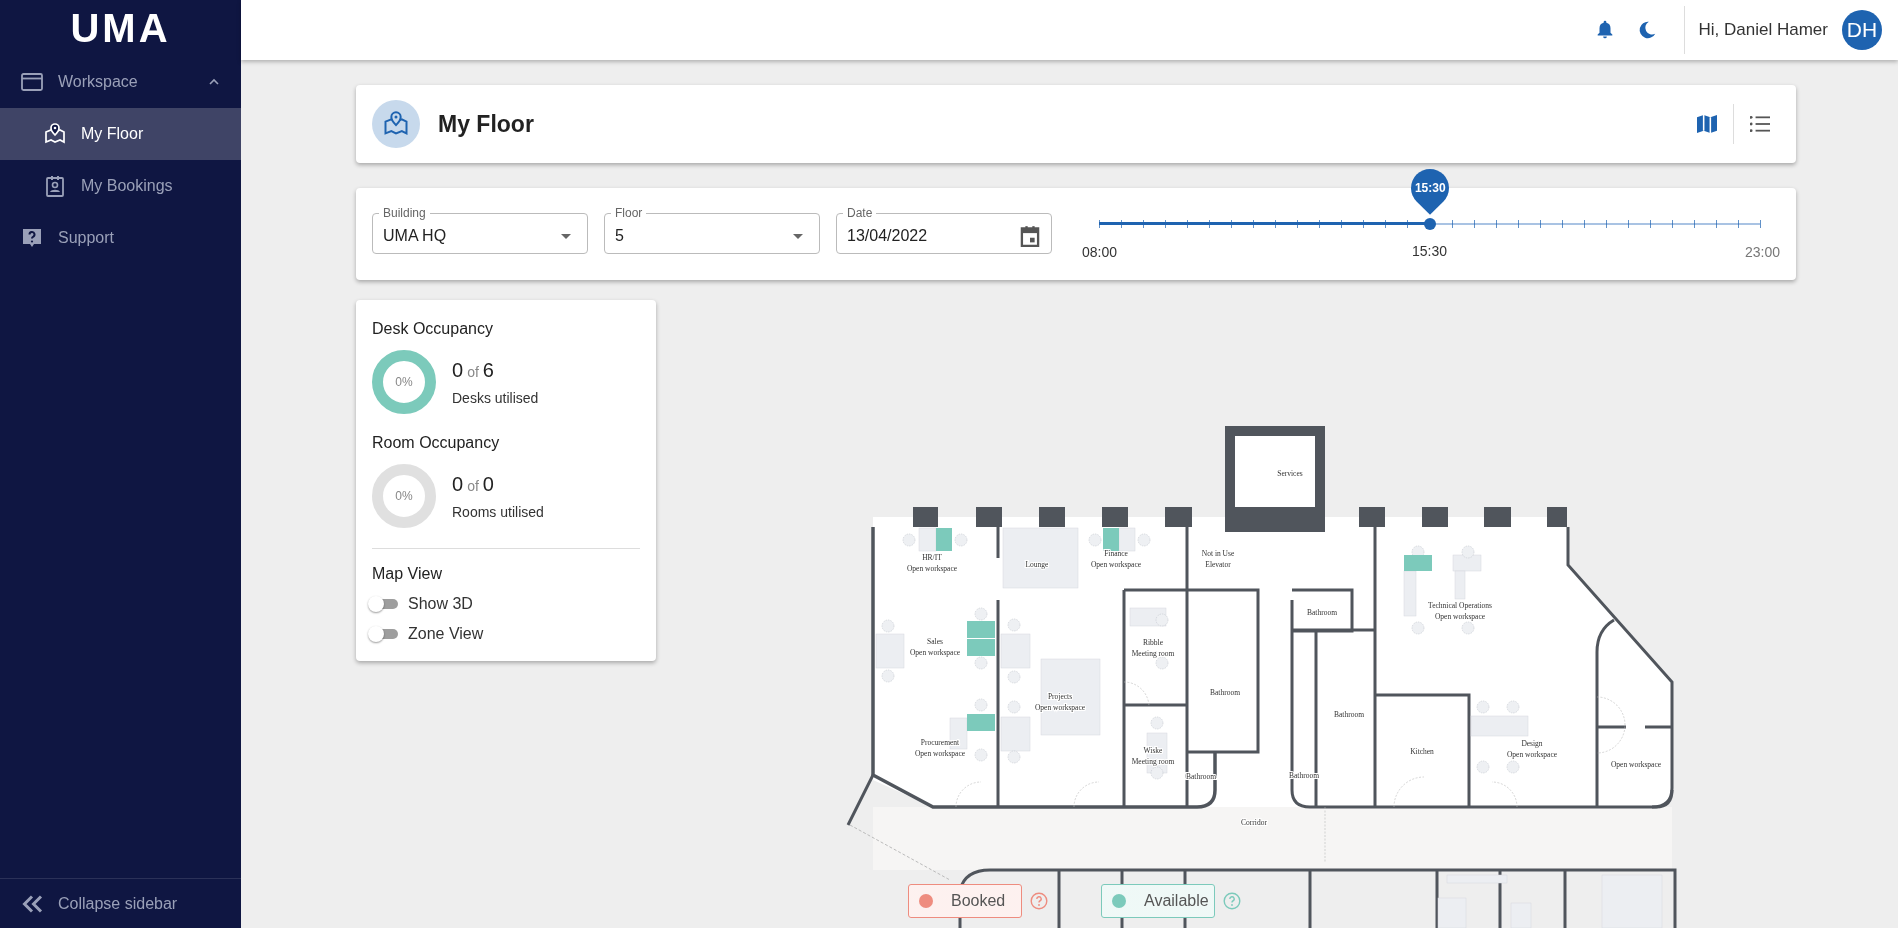 This screenshot has width=1898, height=928. I want to click on legend-item: Available, so click(1158, 901).